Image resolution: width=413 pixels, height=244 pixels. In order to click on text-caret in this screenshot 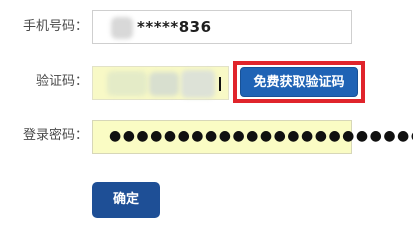, I will do `click(220, 84)`.